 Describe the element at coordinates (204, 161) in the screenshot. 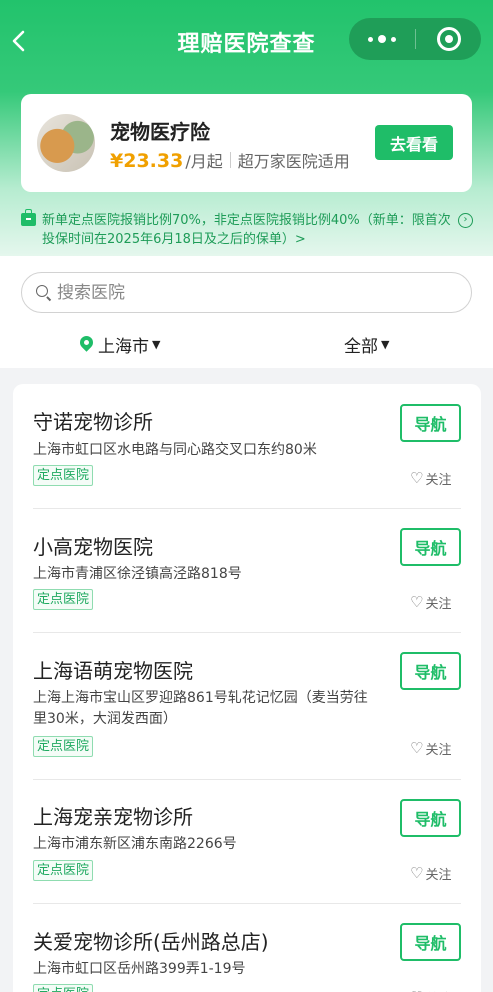

I see `insurance-price-unit: /月起` at that location.